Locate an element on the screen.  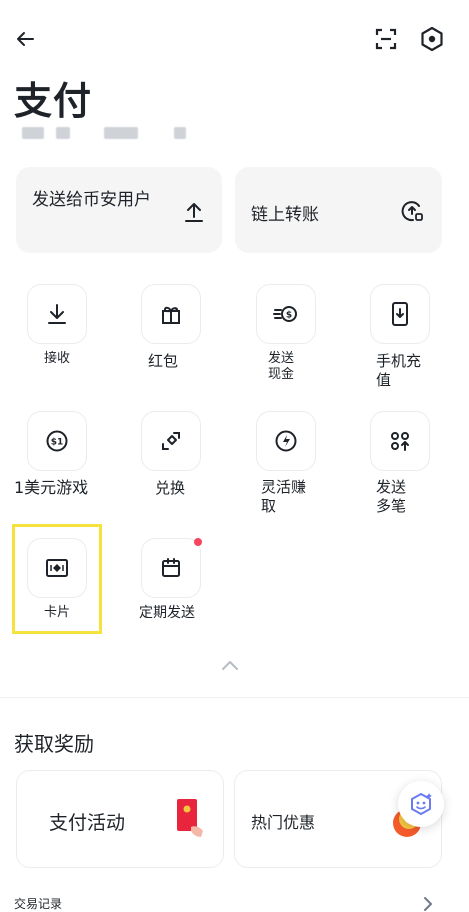
multi-send-icon is located at coordinates (400, 441).